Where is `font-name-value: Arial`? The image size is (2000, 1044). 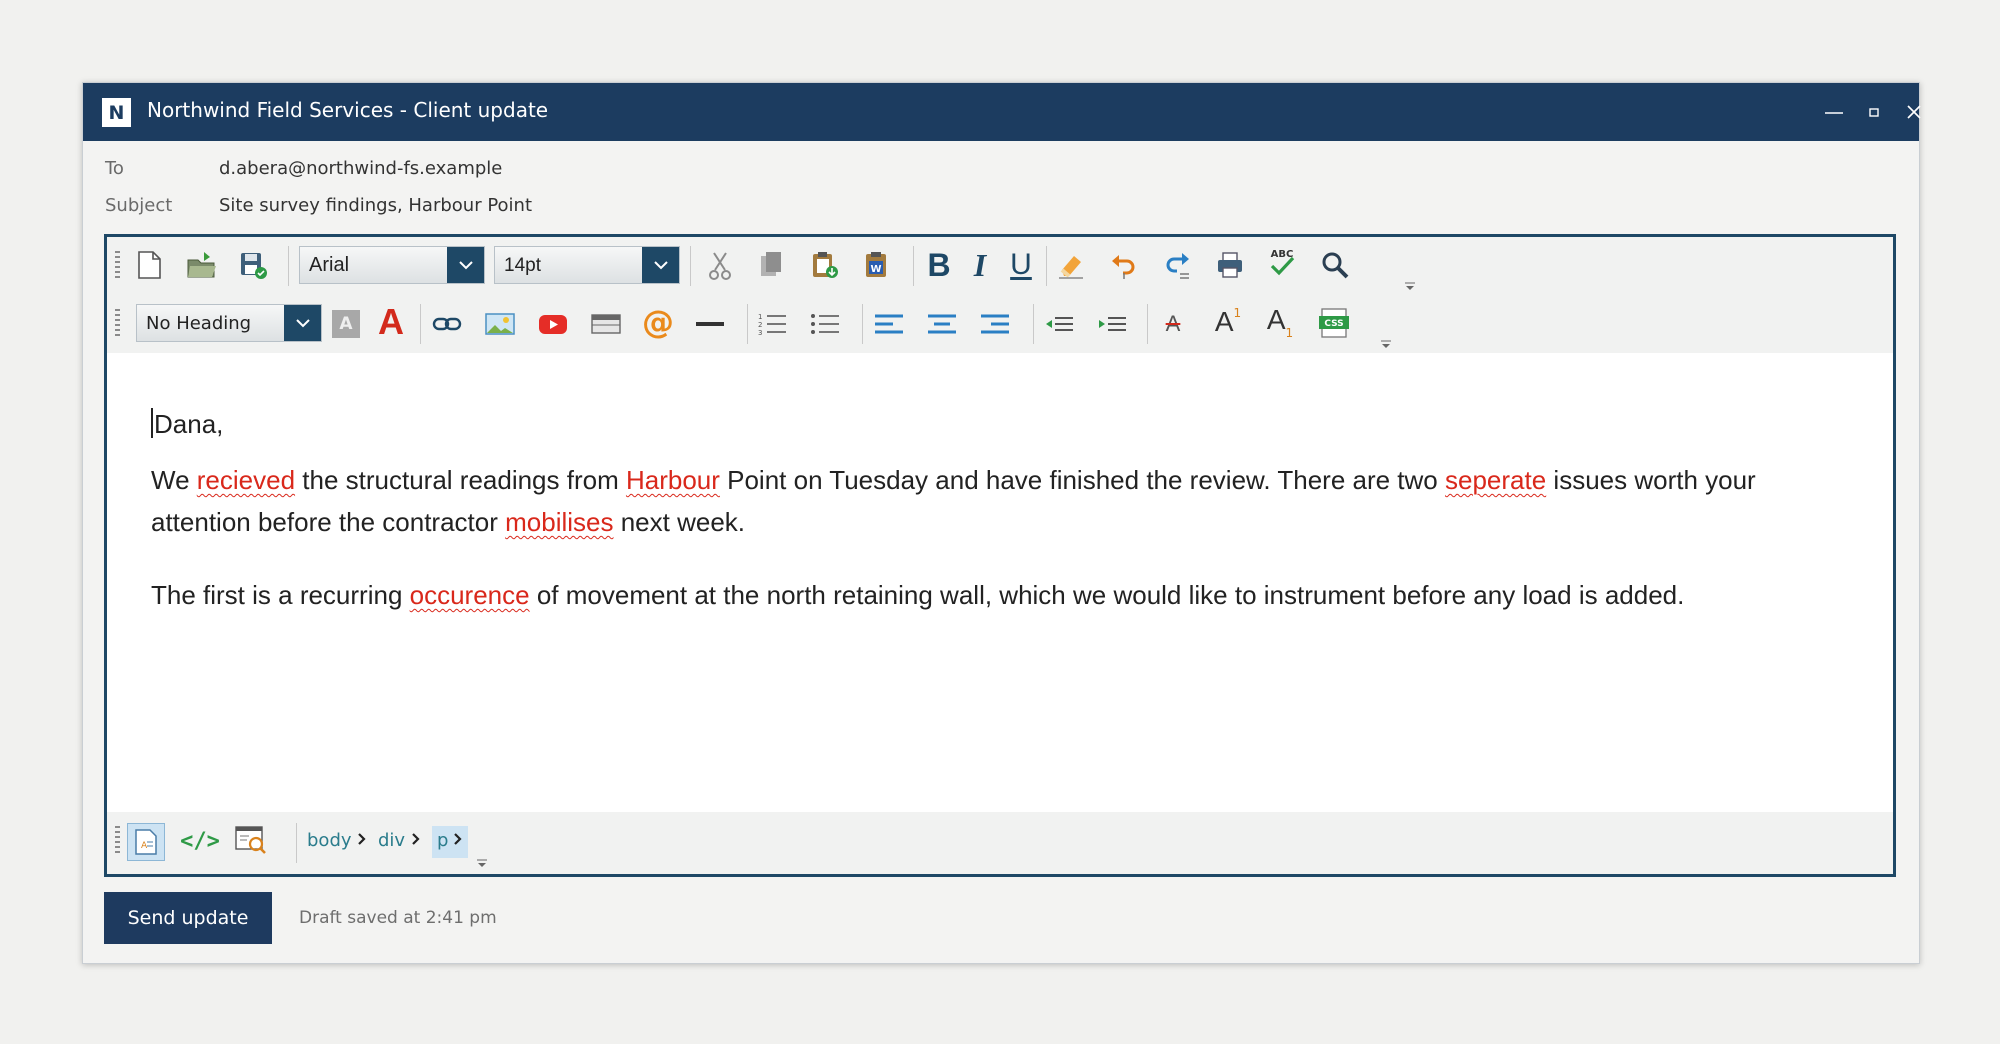 font-name-value: Arial is located at coordinates (329, 265).